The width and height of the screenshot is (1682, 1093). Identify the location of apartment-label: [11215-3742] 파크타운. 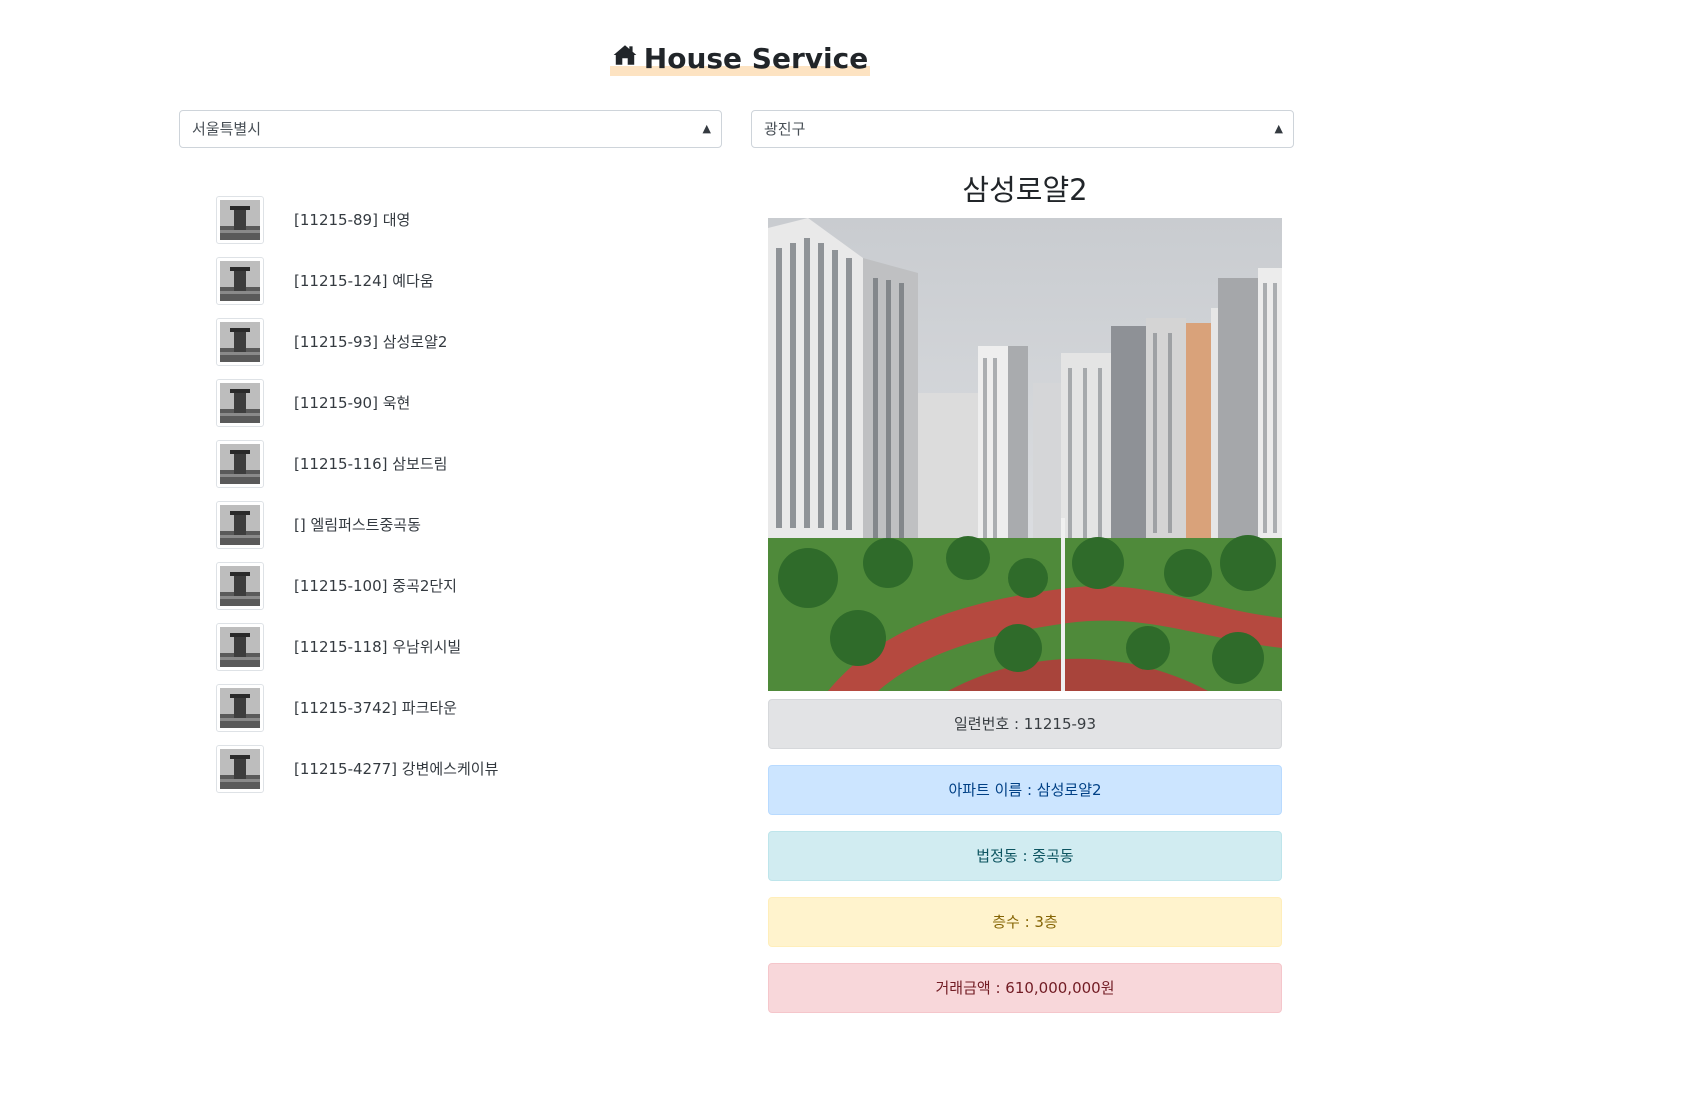
(375, 708).